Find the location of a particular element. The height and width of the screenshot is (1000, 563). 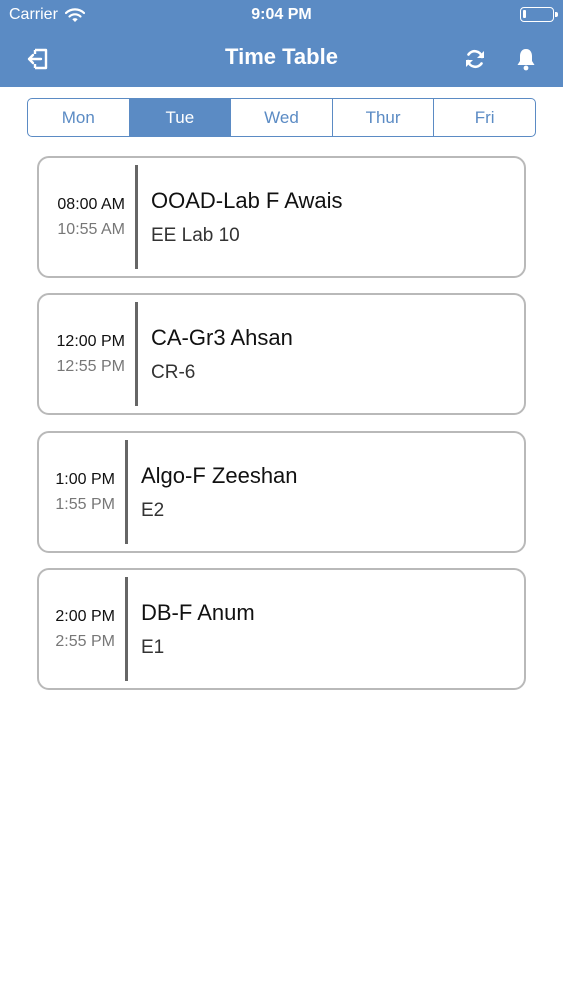

class-end-time: 12:55 PM is located at coordinates (90, 366).